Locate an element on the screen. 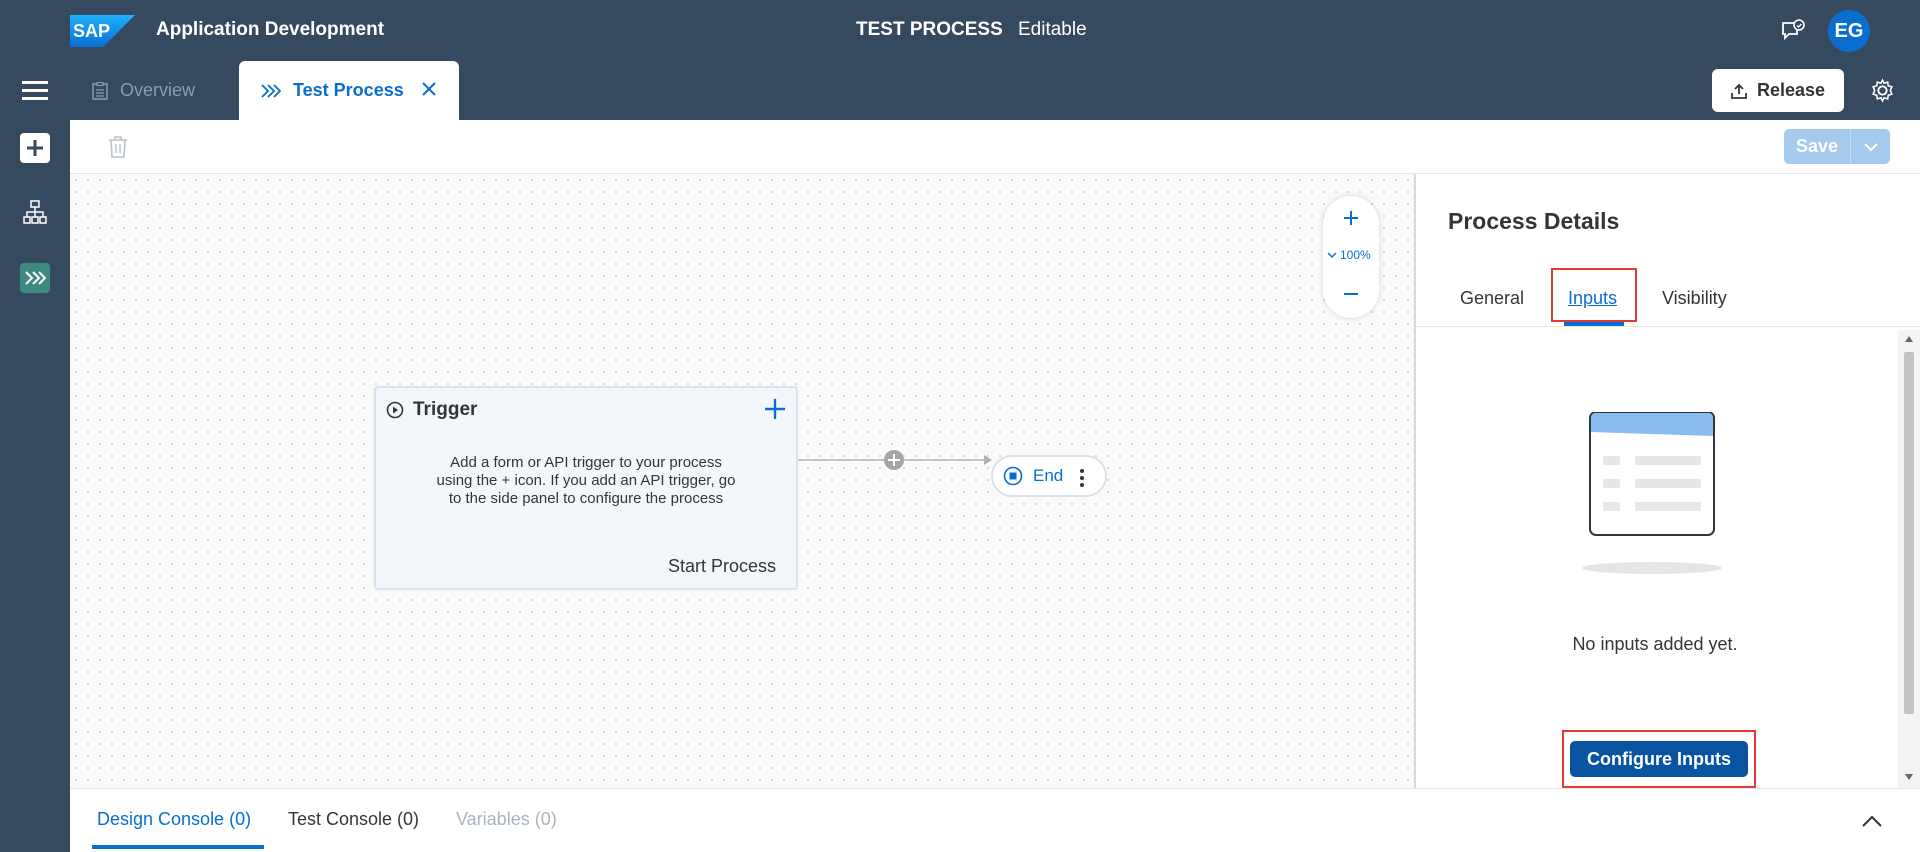 The height and width of the screenshot is (852, 1920). end-node: End is located at coordinates (1049, 476).